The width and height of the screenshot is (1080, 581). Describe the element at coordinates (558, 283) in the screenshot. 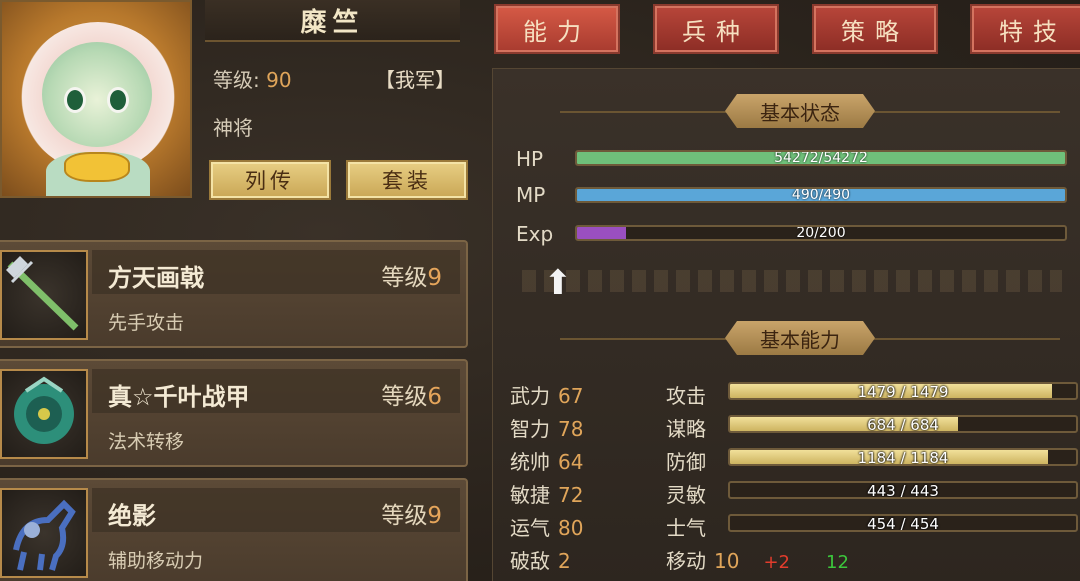

I see `upgrade-arrow-icon: ⬆` at that location.